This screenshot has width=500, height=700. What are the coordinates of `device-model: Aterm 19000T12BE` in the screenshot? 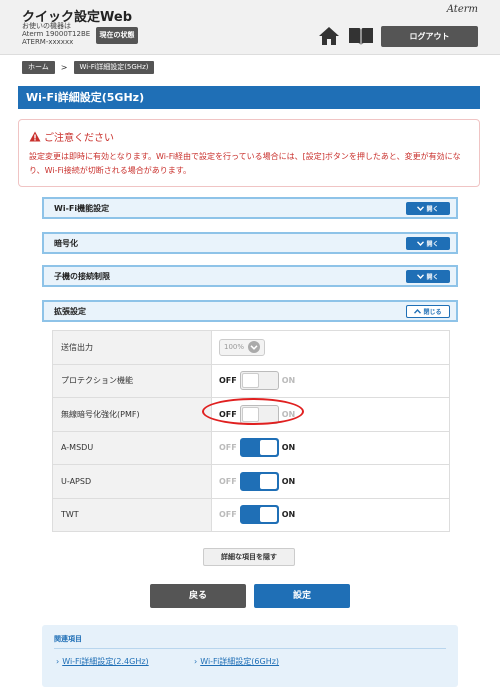 It's located at (56, 34).